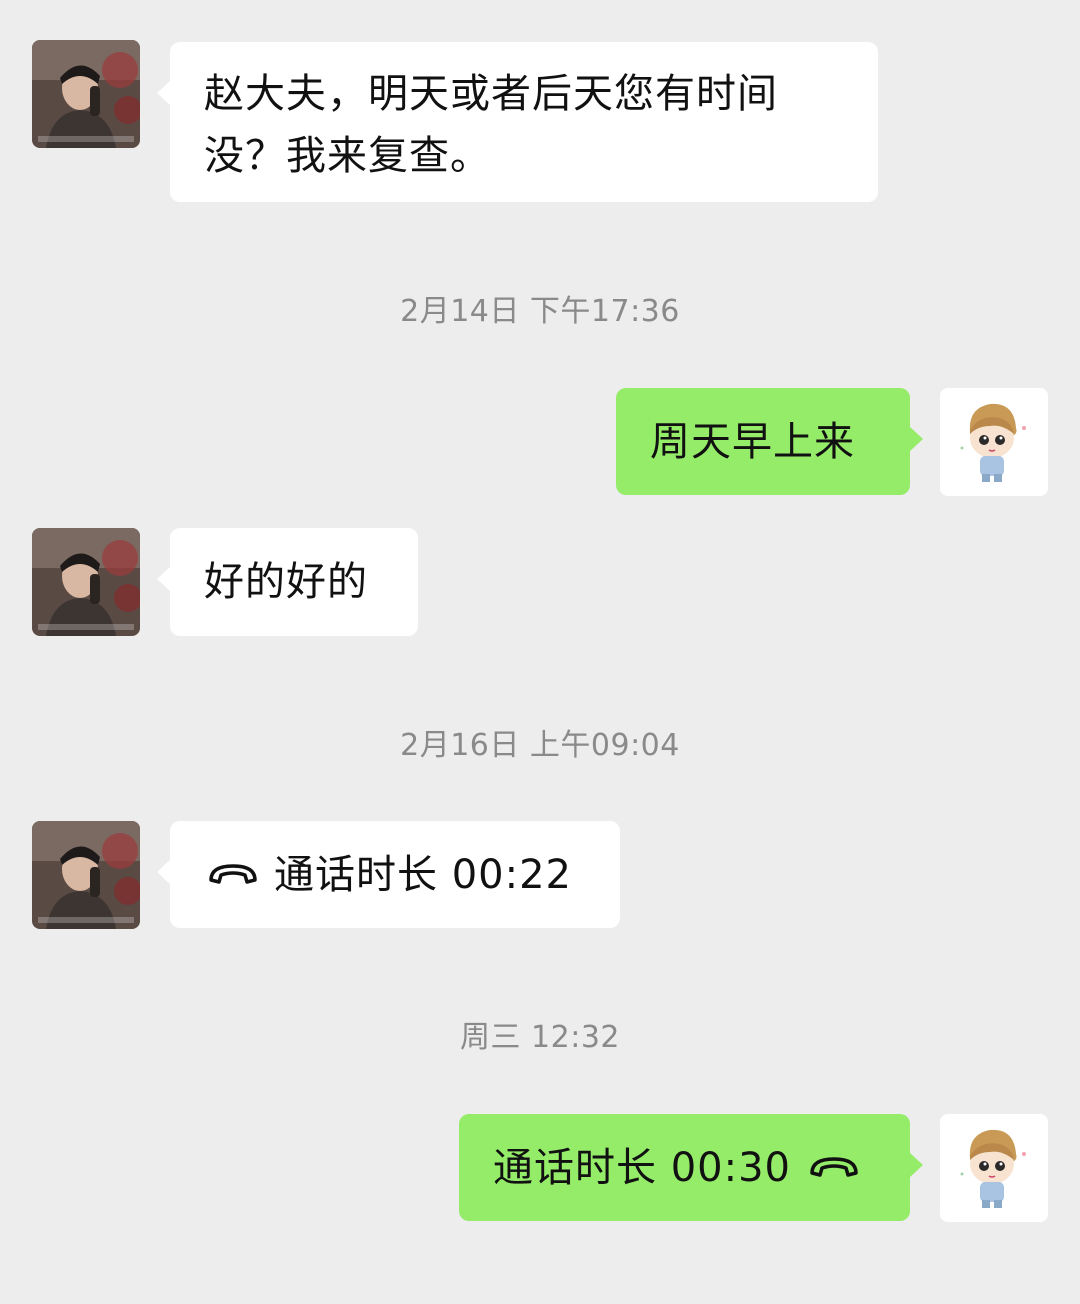  What do you see at coordinates (491, 94) in the screenshot?
I see `message-line: 赵大夫，明天或者后天您有时间` at bounding box center [491, 94].